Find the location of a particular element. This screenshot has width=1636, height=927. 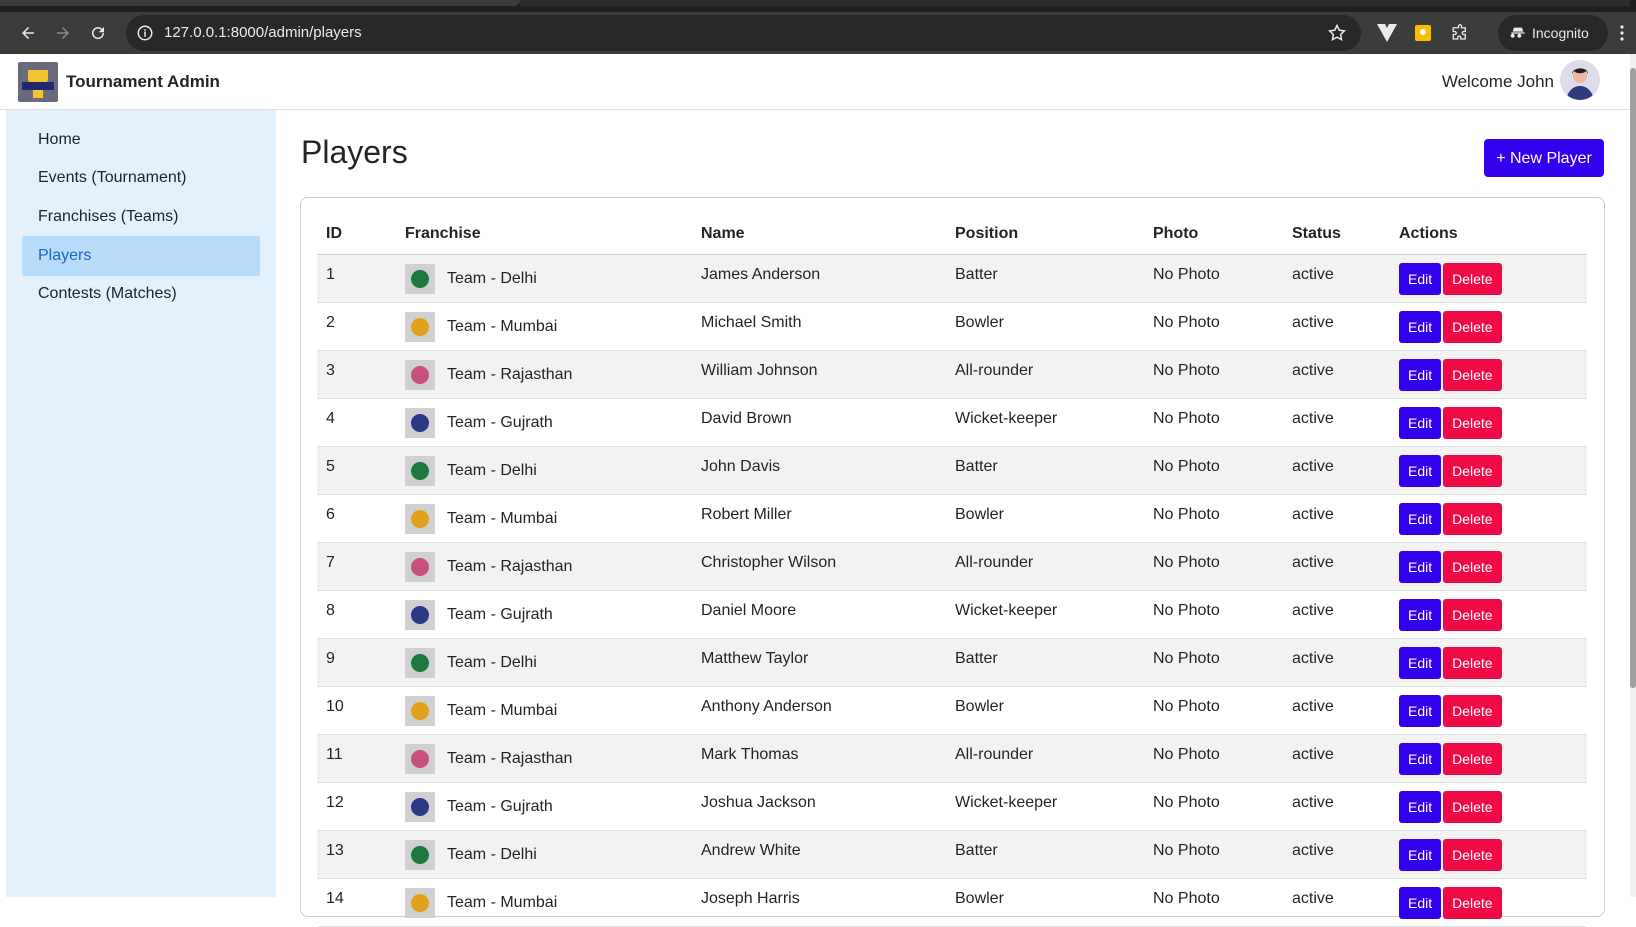

user-avatar is located at coordinates (1580, 80).